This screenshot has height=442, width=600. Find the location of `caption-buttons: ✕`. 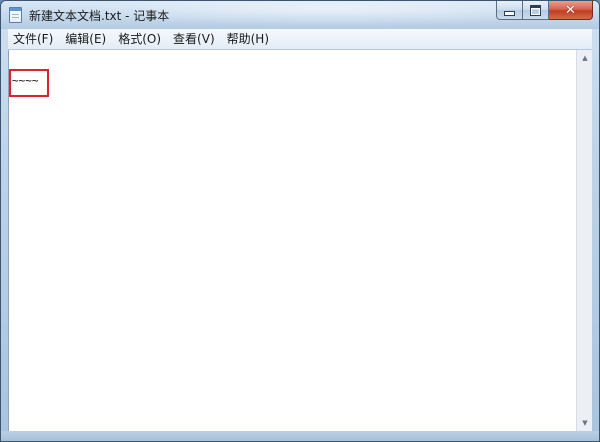

caption-buttons: ✕ is located at coordinates (544, 11).